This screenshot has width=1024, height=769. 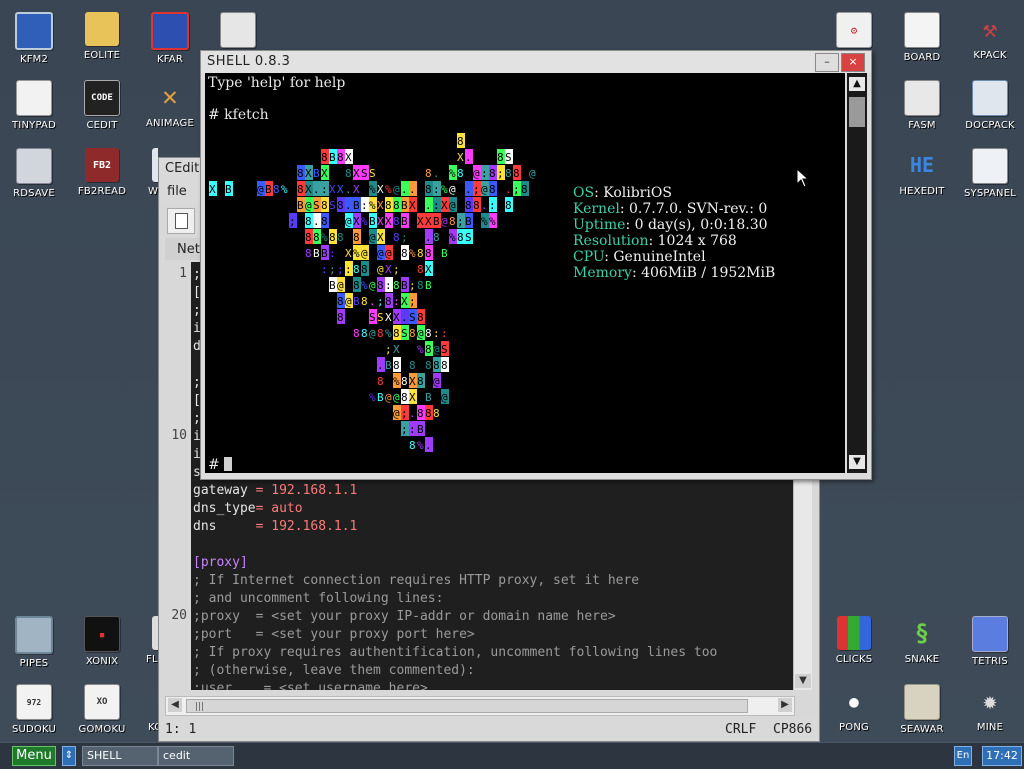 What do you see at coordinates (922, 172) in the screenshot?
I see `desktop-icon-hexedit: HE HEXEDIT` at bounding box center [922, 172].